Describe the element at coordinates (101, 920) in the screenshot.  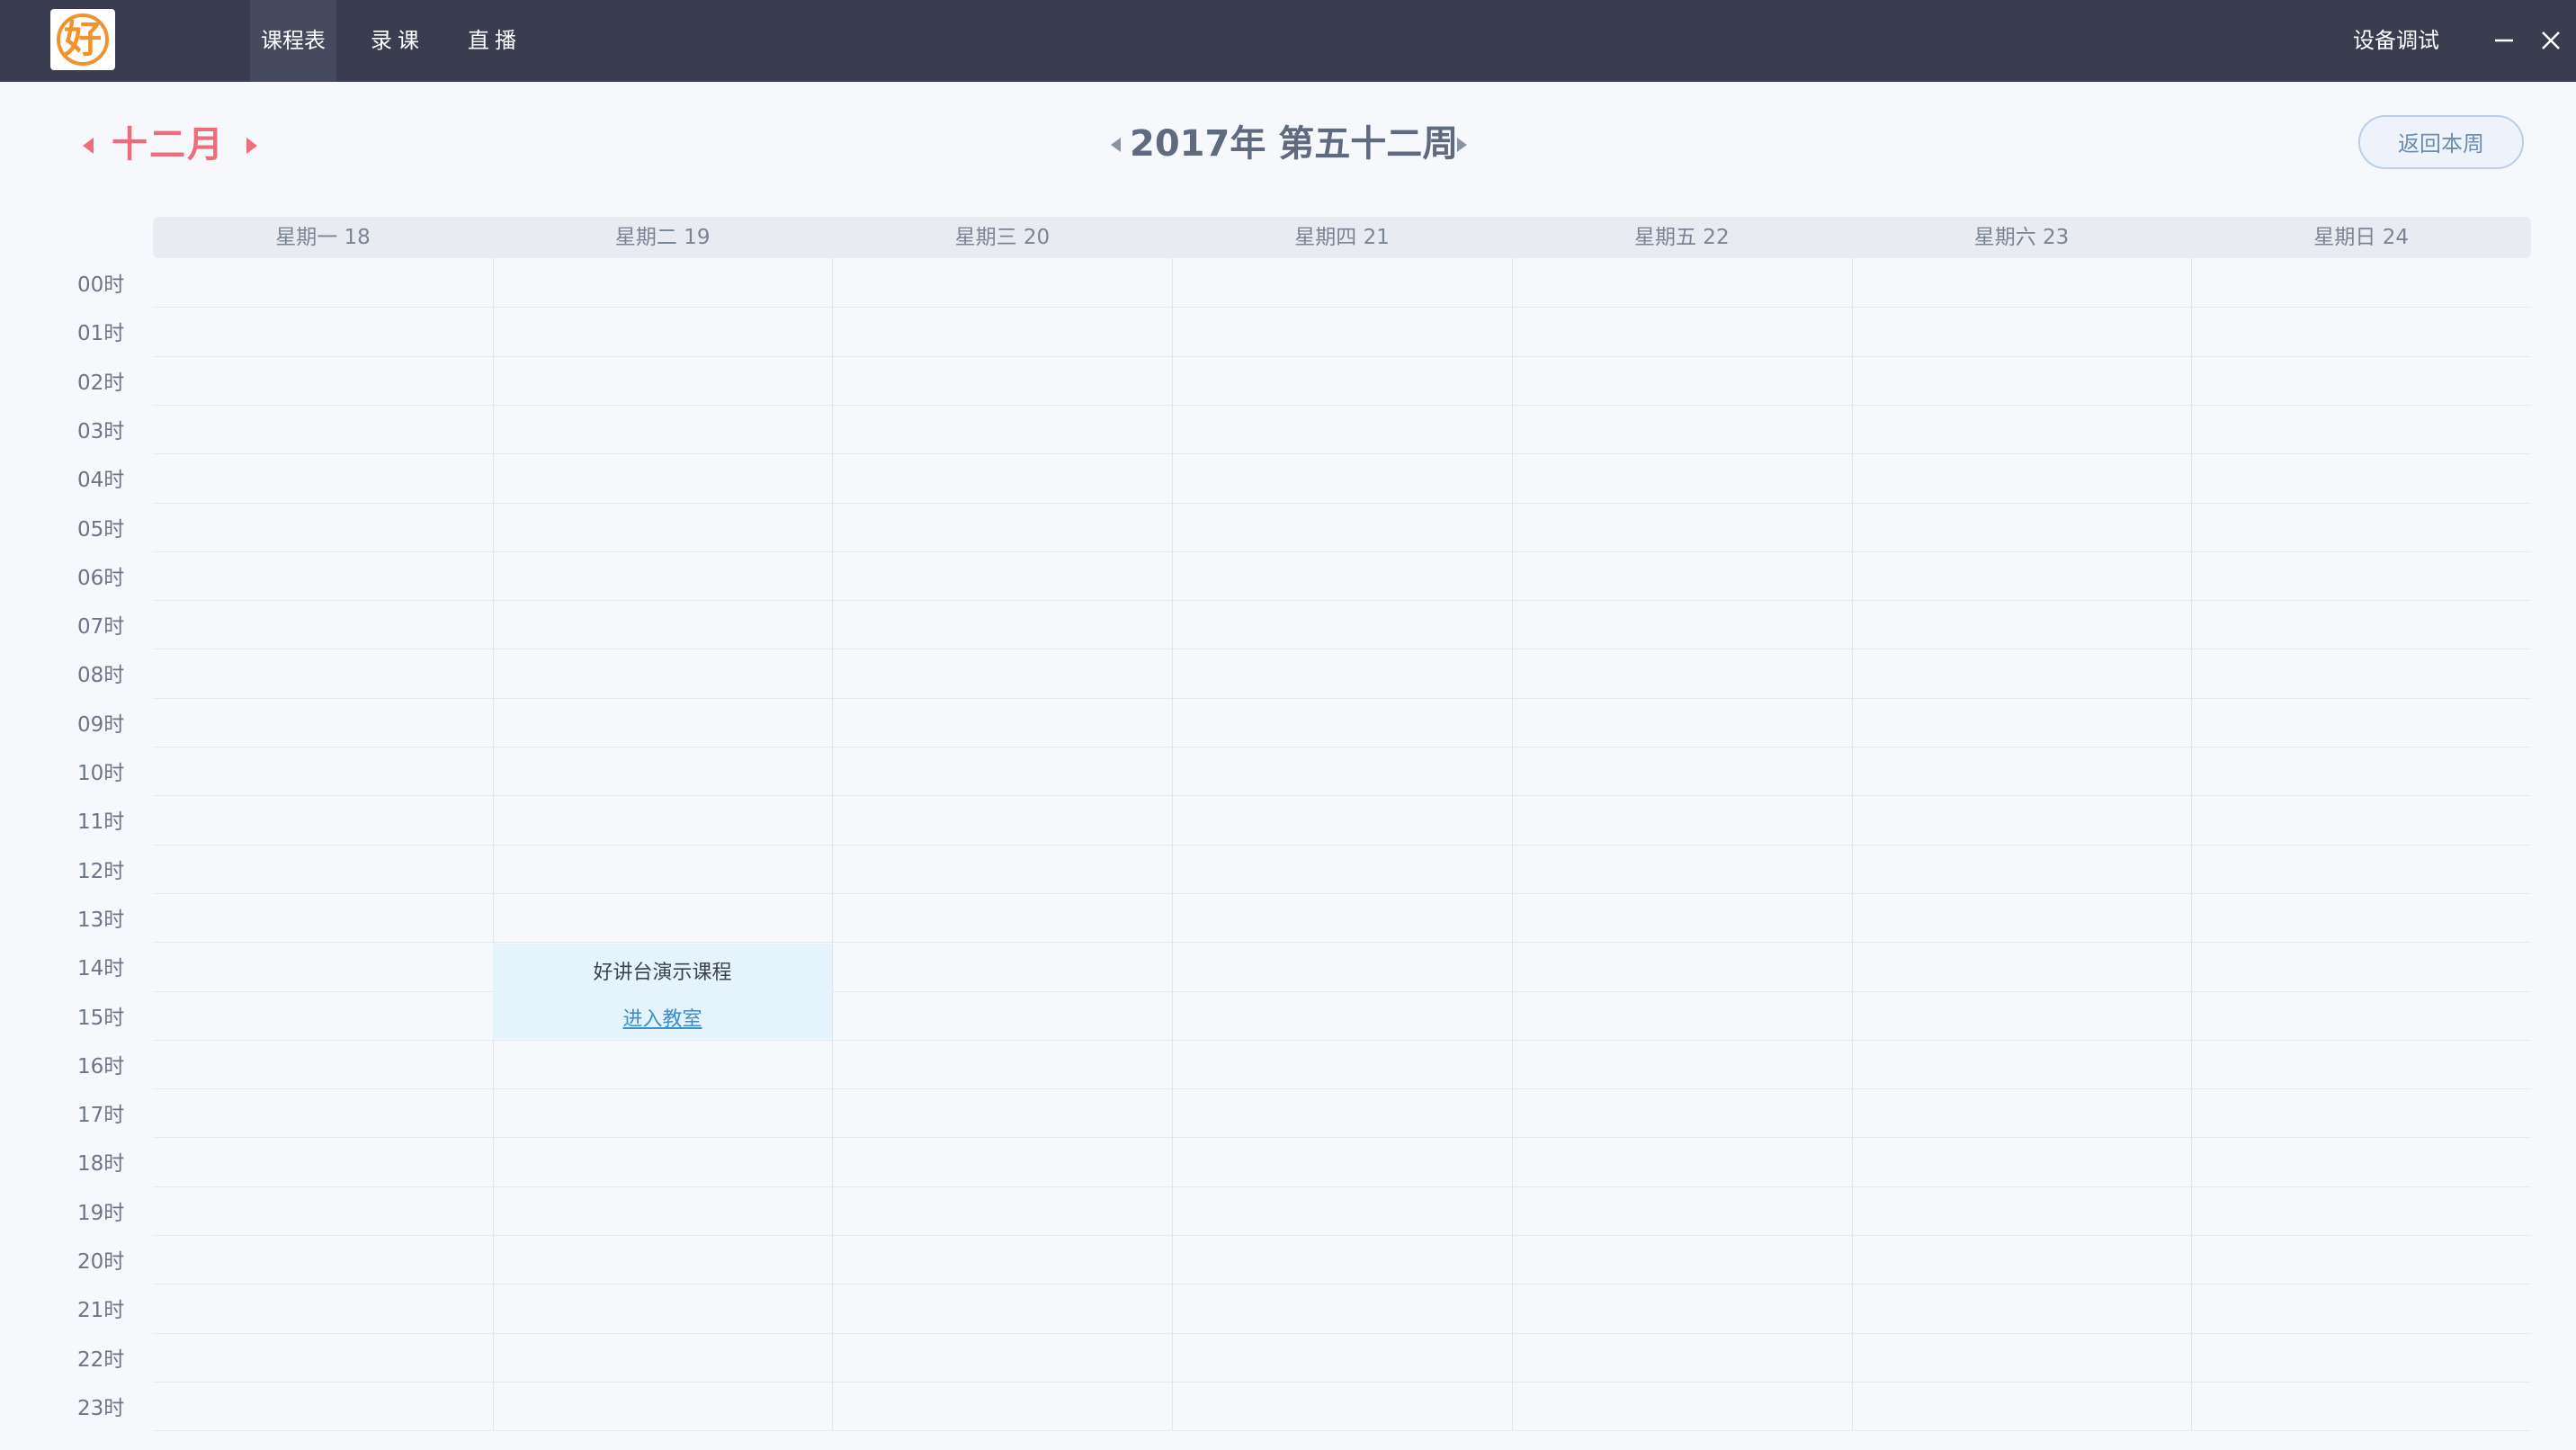
I see `hour-label: 13时` at that location.